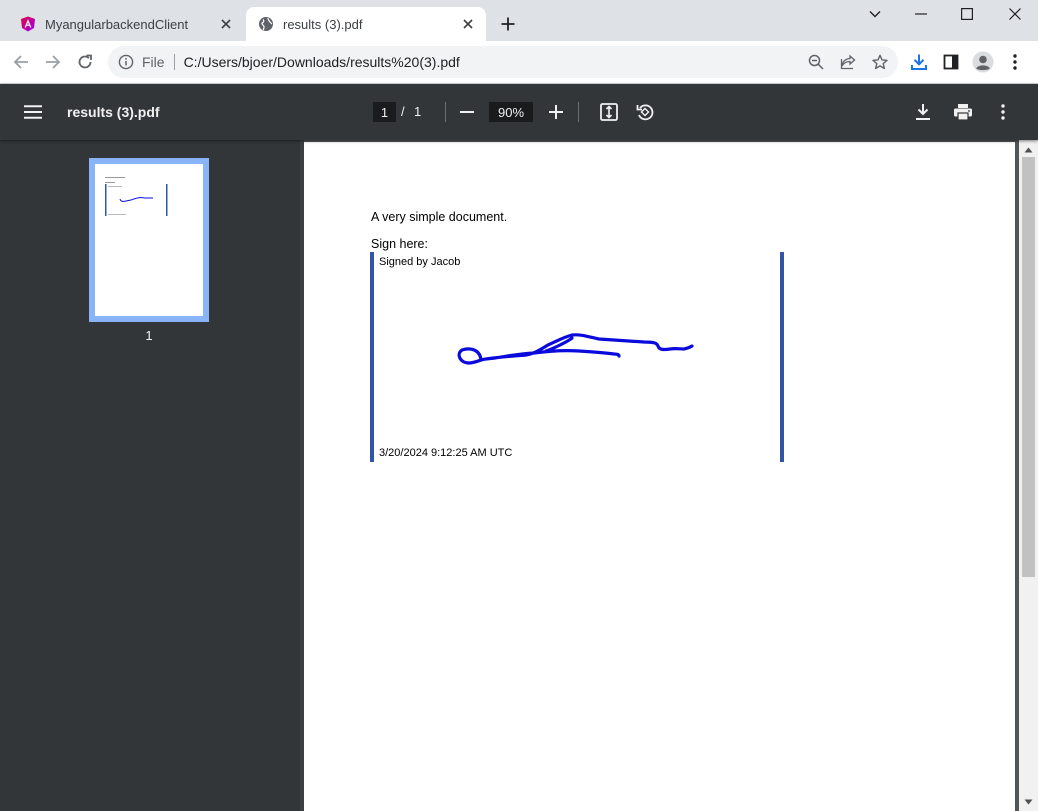 Image resolution: width=1038 pixels, height=811 pixels. I want to click on rotate-button, so click(645, 112).